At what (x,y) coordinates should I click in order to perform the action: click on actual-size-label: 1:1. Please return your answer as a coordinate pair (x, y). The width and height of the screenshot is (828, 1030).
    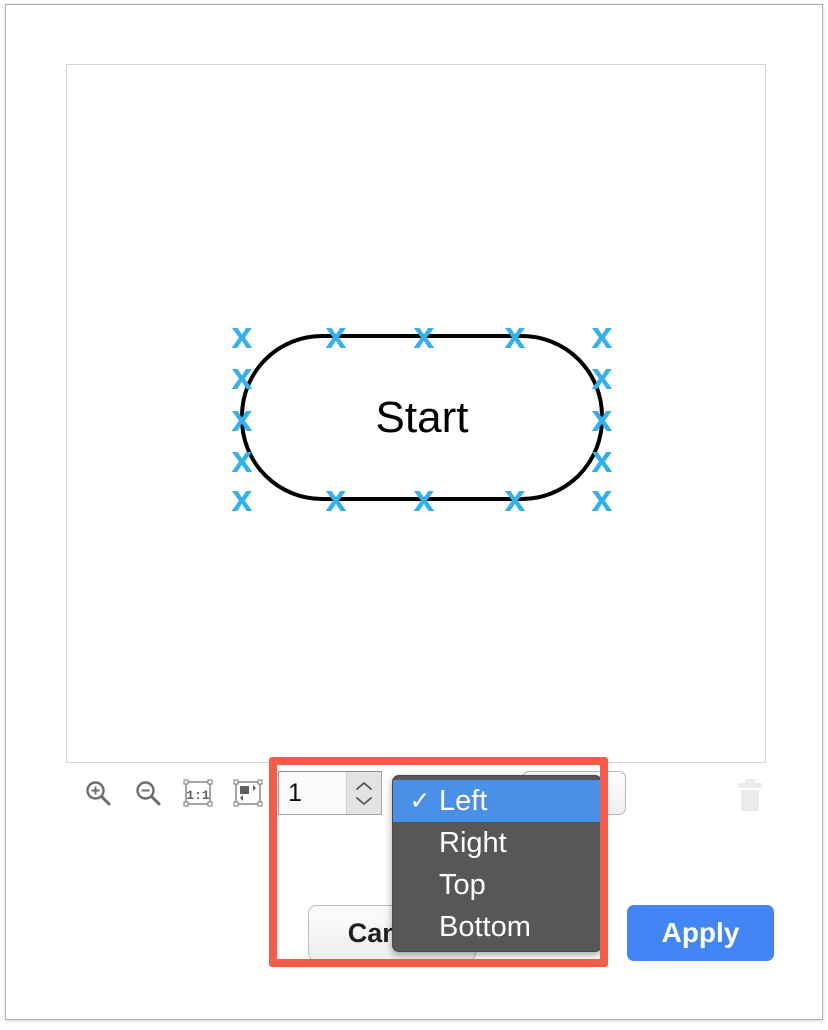
    Looking at the image, I should click on (198, 795).